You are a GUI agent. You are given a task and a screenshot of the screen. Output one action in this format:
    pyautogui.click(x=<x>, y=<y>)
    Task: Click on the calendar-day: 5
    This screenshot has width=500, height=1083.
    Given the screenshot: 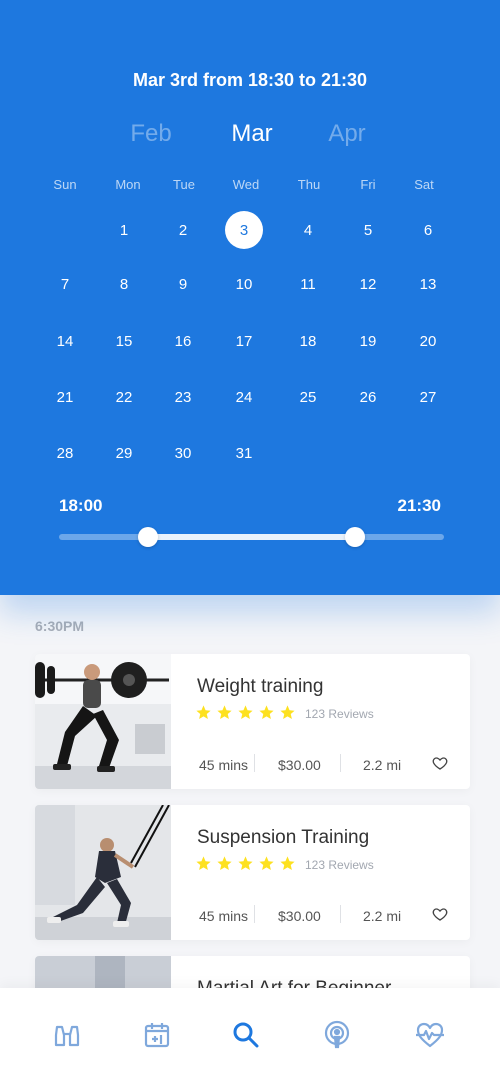 What is the action you would take?
    pyautogui.click(x=368, y=230)
    